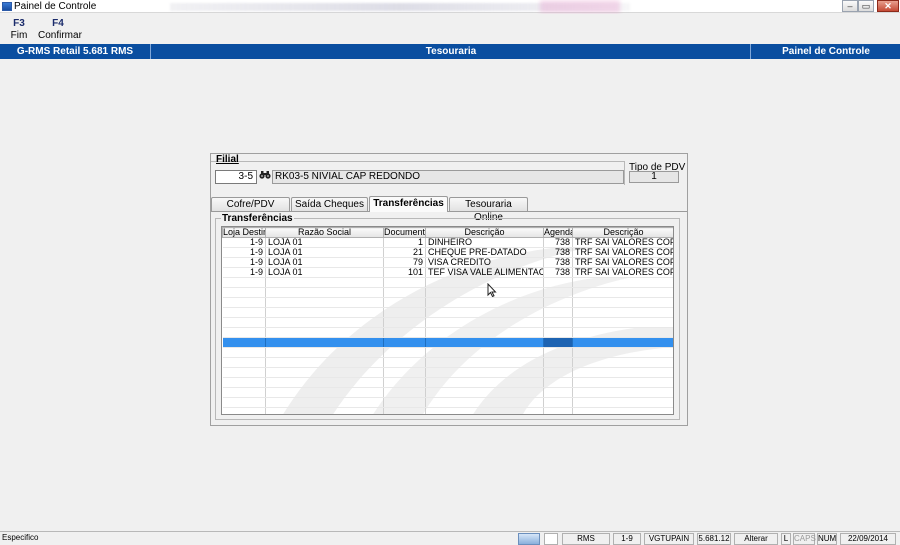 The image size is (900, 545). What do you see at coordinates (55, 6) in the screenshot?
I see `window-title: Painel de Controle` at bounding box center [55, 6].